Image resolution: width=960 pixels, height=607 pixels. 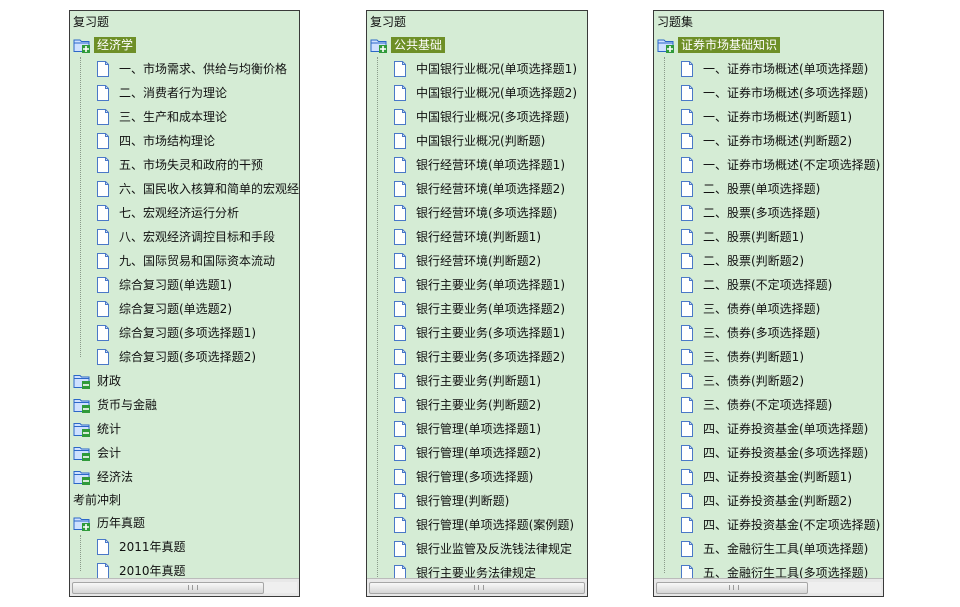 What do you see at coordinates (768, 261) in the screenshot?
I see `tree-leaf: 二、股票(判断题2)` at bounding box center [768, 261].